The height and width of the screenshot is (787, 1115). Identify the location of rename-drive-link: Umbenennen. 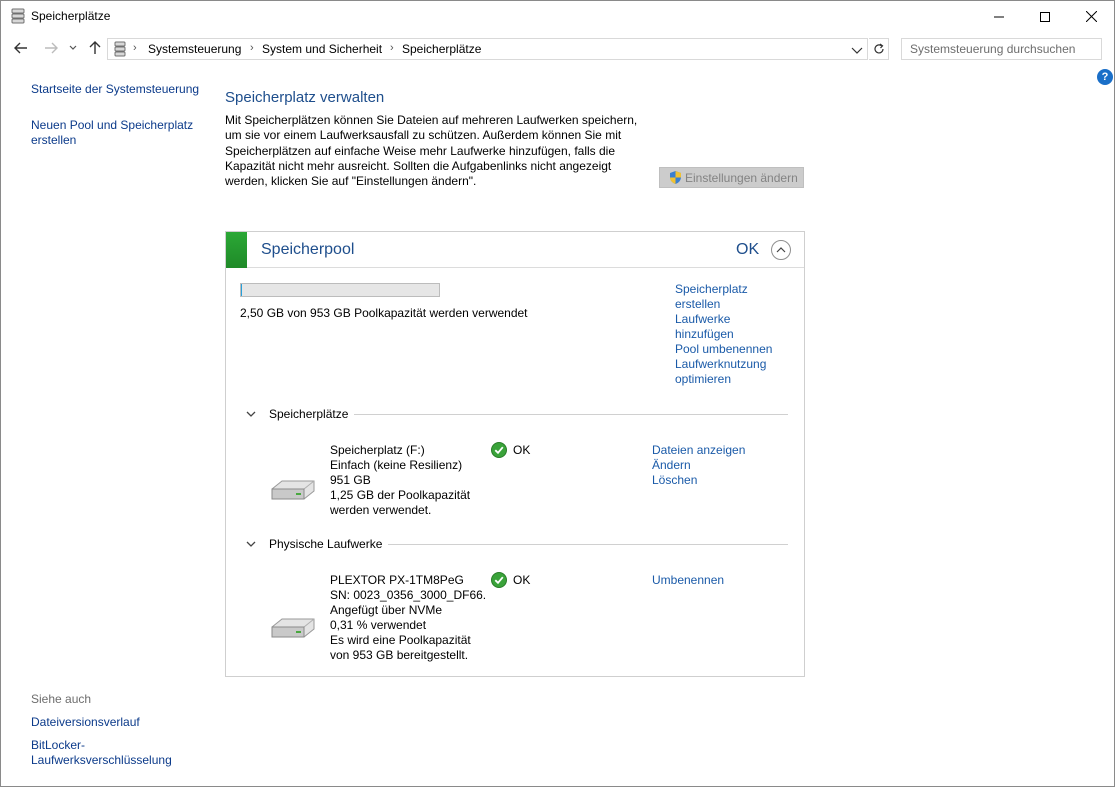
(688, 580).